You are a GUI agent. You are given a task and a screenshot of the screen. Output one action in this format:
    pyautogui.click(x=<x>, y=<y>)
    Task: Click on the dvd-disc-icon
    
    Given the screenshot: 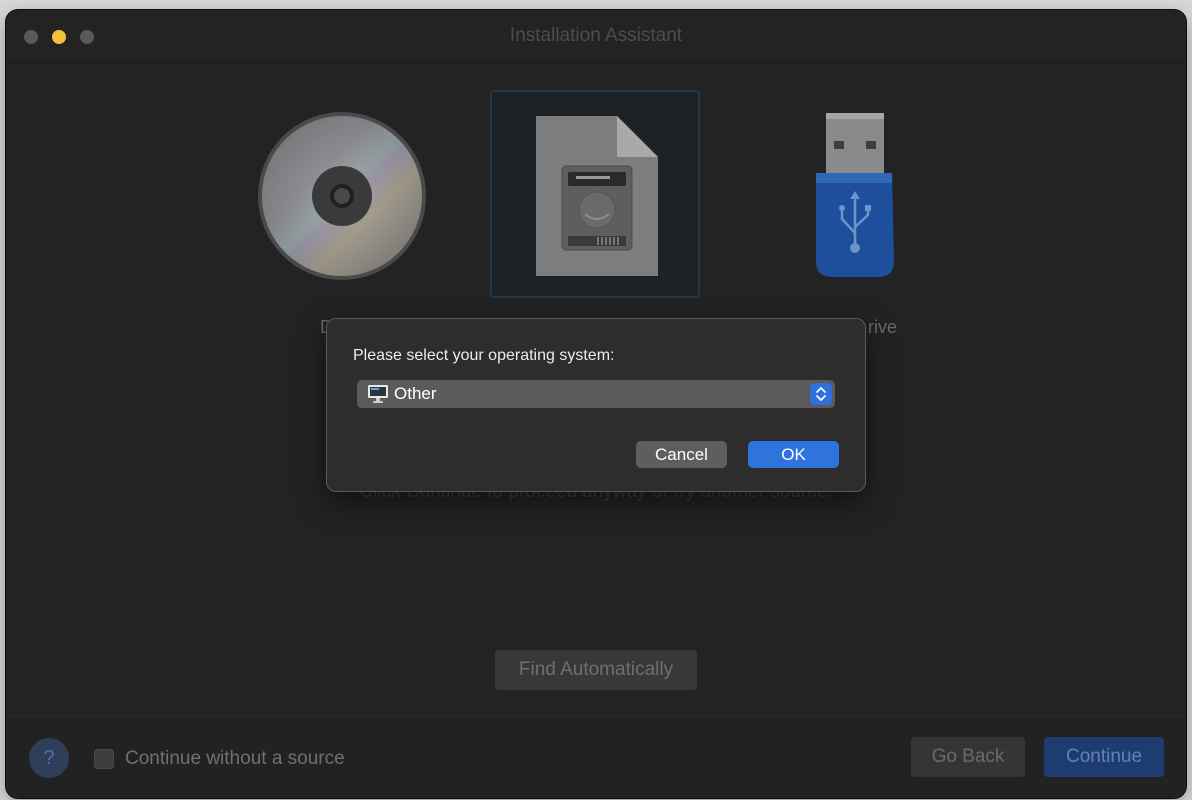 What is the action you would take?
    pyautogui.click(x=342, y=196)
    